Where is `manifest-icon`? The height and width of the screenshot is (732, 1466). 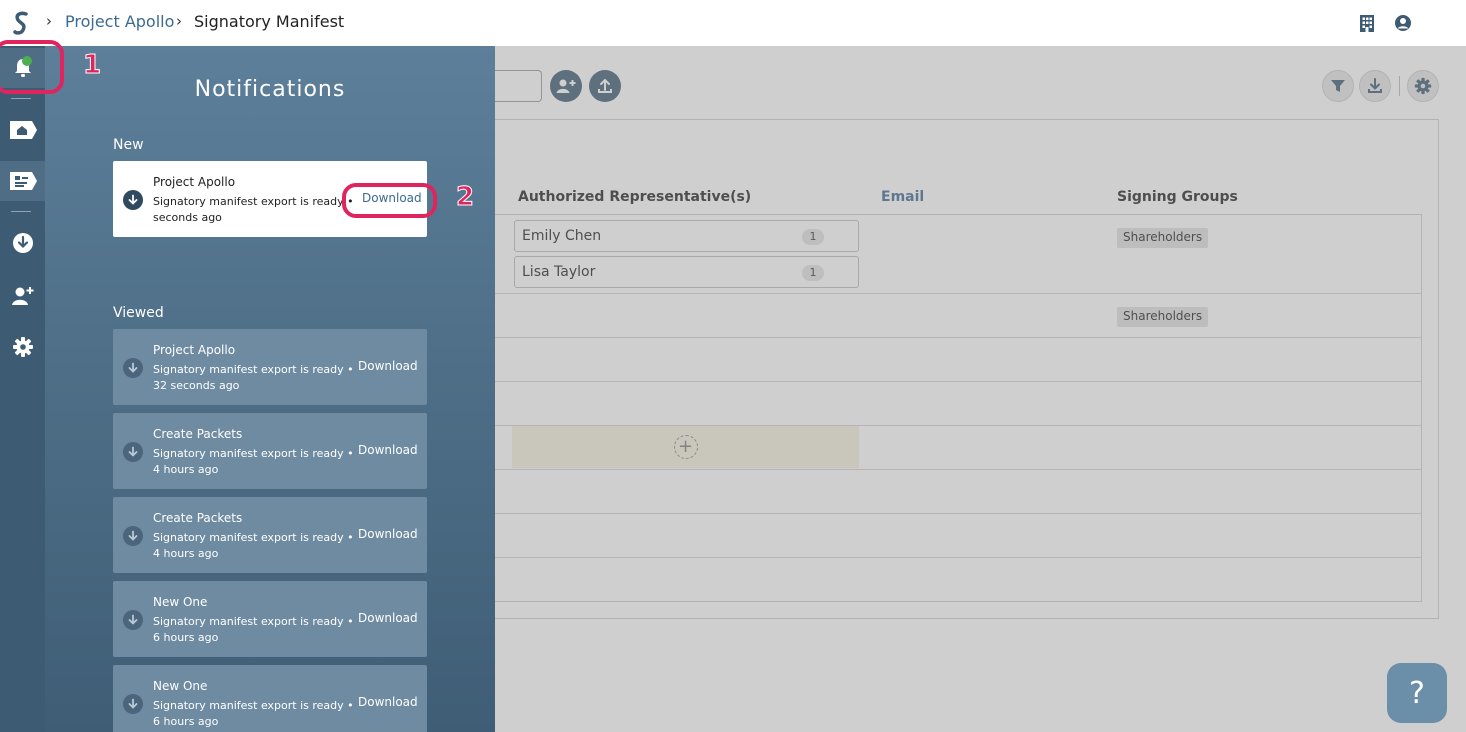
manifest-icon is located at coordinates (23, 181).